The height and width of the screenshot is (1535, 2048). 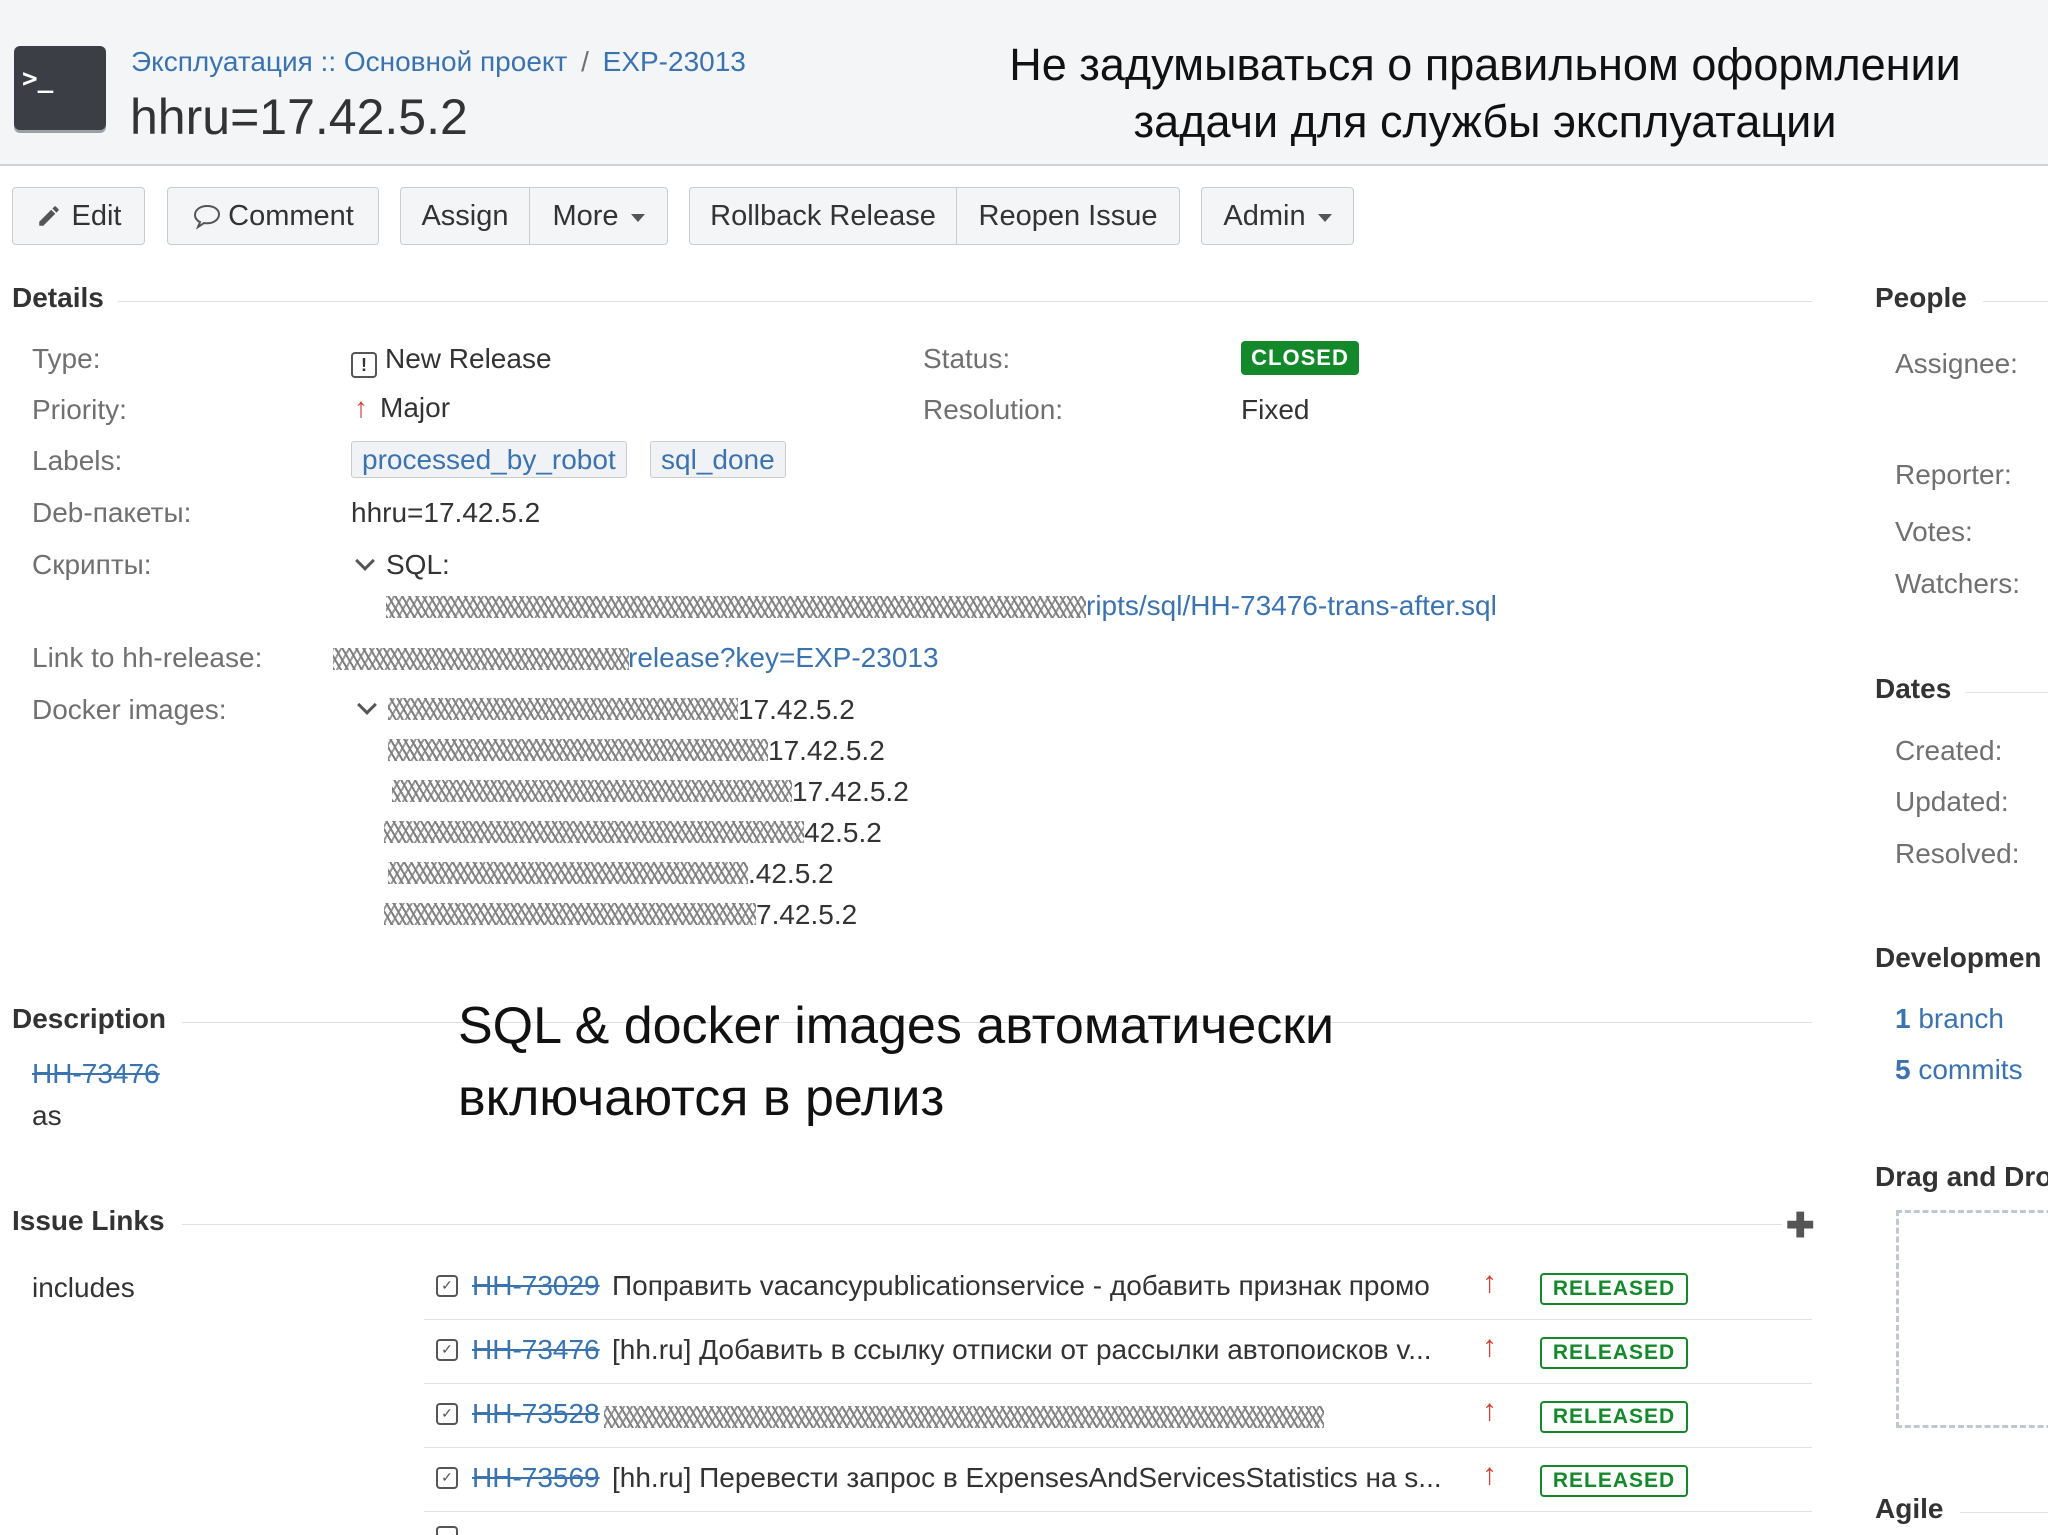 I want to click on release-link-label: Link to hh-release:, so click(x=147, y=657).